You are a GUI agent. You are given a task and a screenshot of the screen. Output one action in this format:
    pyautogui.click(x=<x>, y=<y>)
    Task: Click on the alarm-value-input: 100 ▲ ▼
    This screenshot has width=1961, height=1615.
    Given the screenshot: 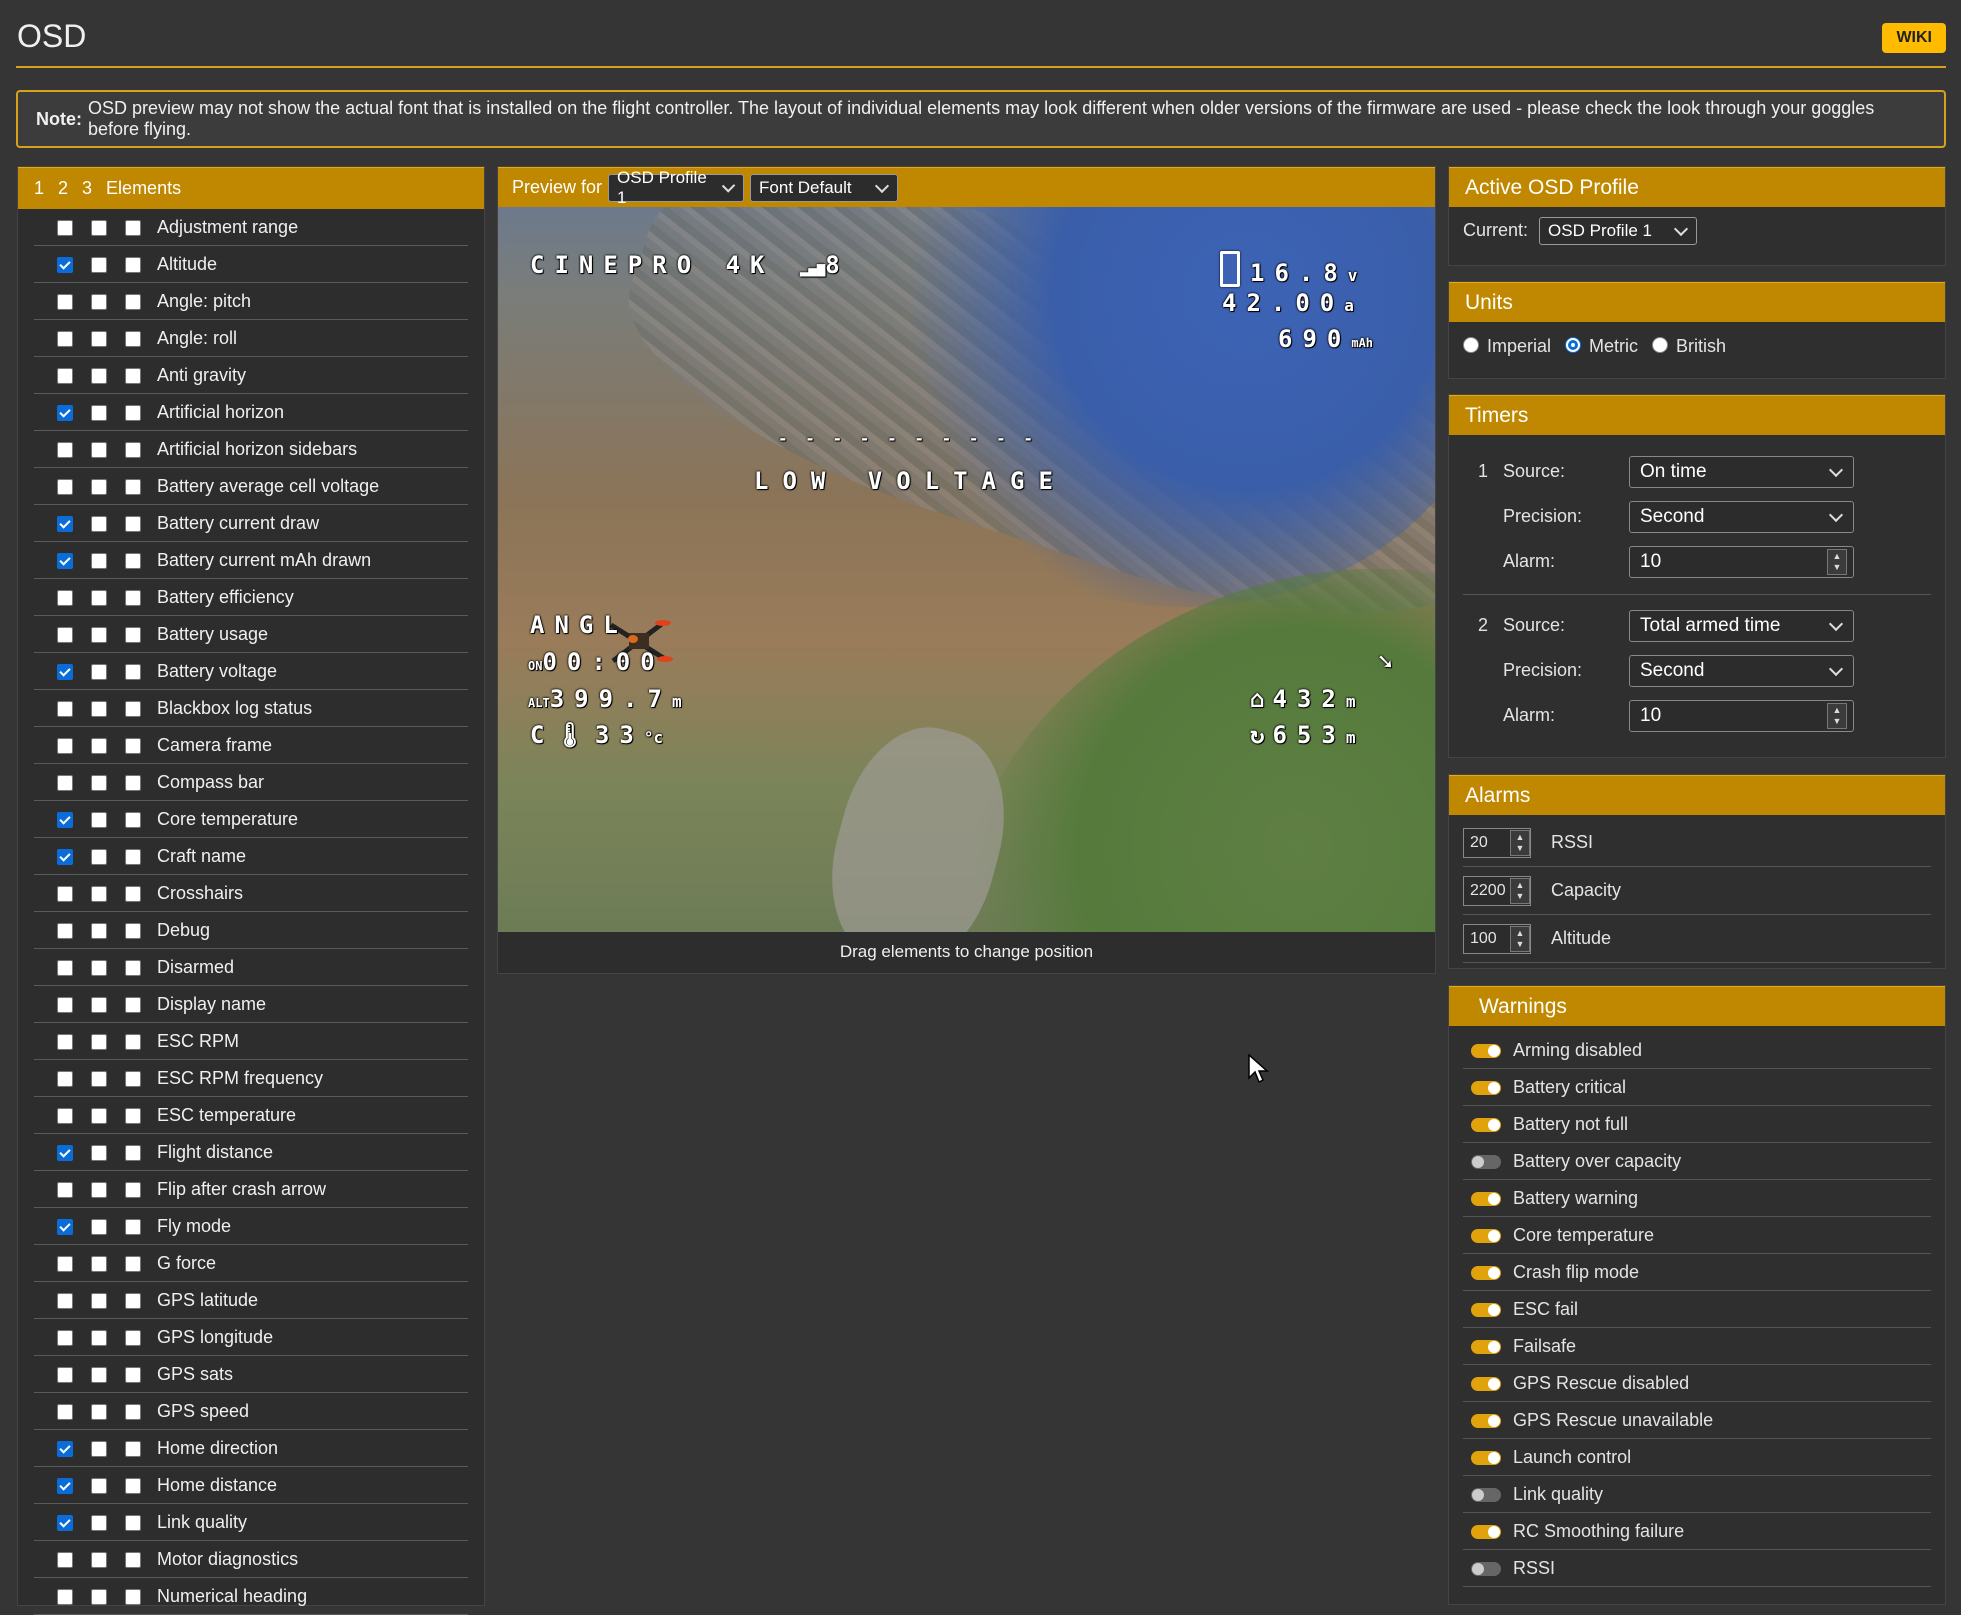 What is the action you would take?
    pyautogui.click(x=1497, y=938)
    